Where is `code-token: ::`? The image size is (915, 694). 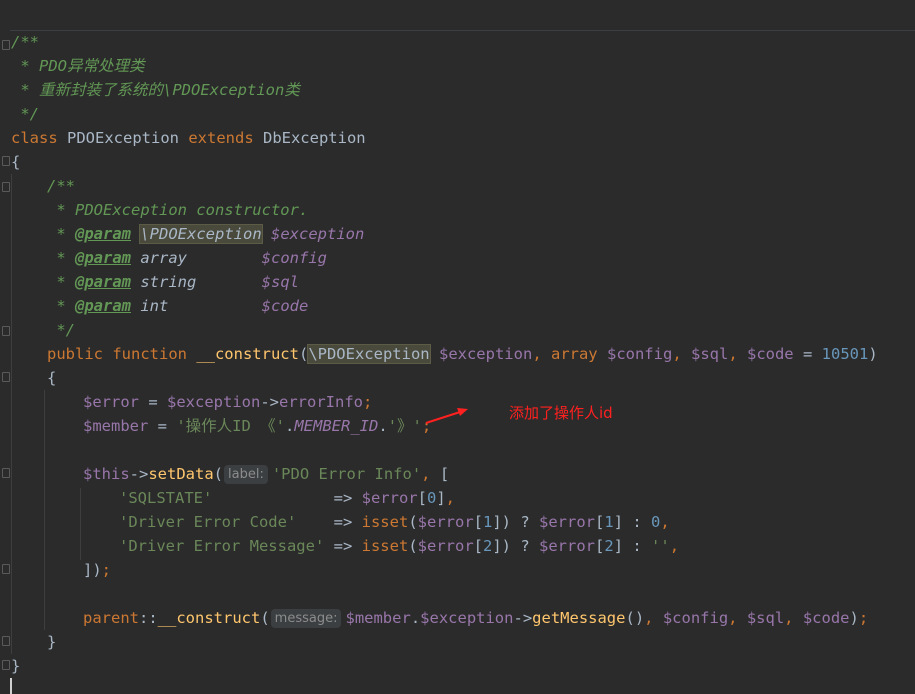 code-token: :: is located at coordinates (148, 618).